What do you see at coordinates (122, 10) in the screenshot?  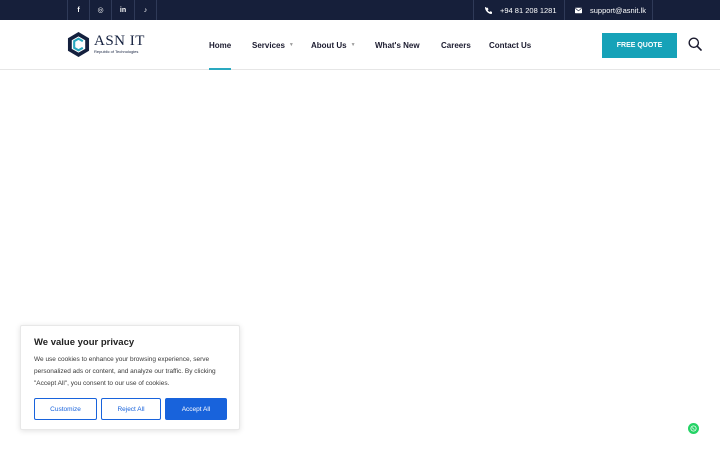 I see `linkedin-icon: in` at bounding box center [122, 10].